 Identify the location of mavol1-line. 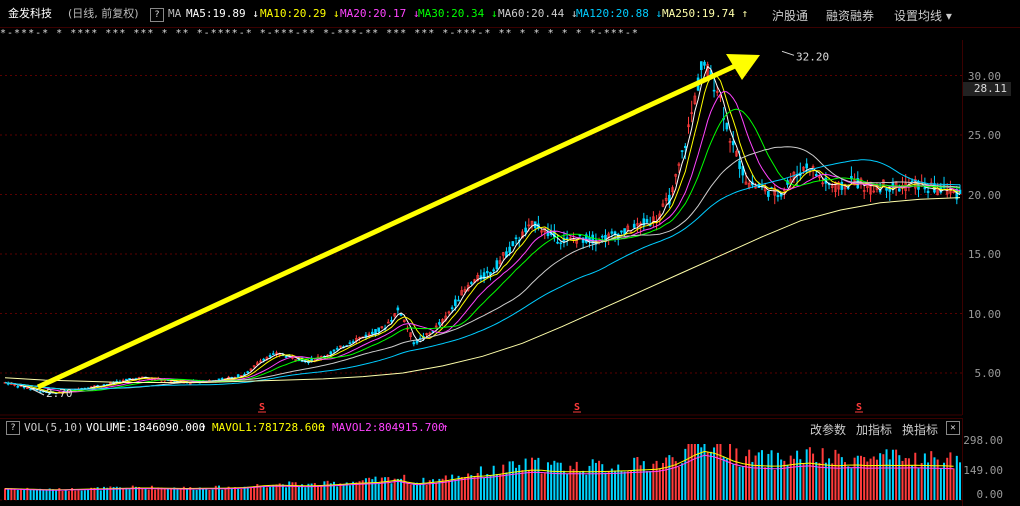
(479, 470).